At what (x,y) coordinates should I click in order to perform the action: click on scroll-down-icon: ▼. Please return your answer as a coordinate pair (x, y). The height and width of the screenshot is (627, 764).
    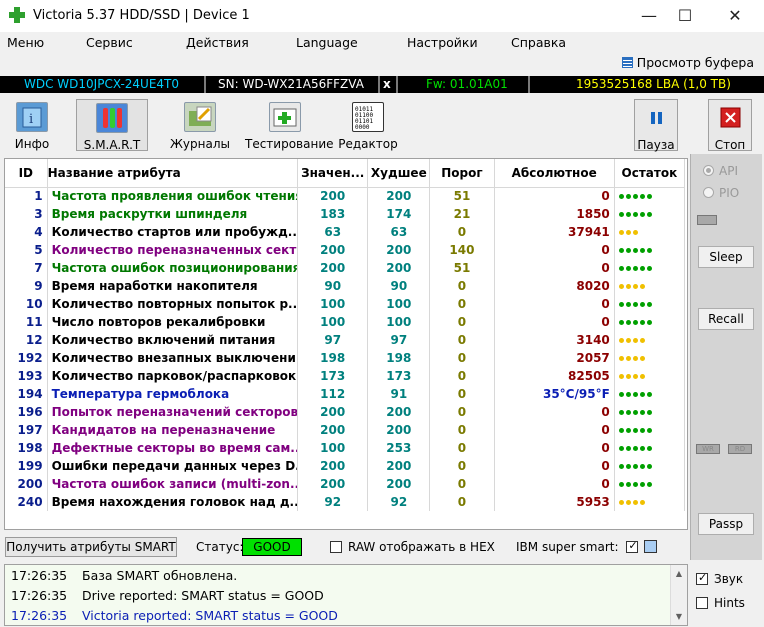
    Looking at the image, I should click on (679, 616).